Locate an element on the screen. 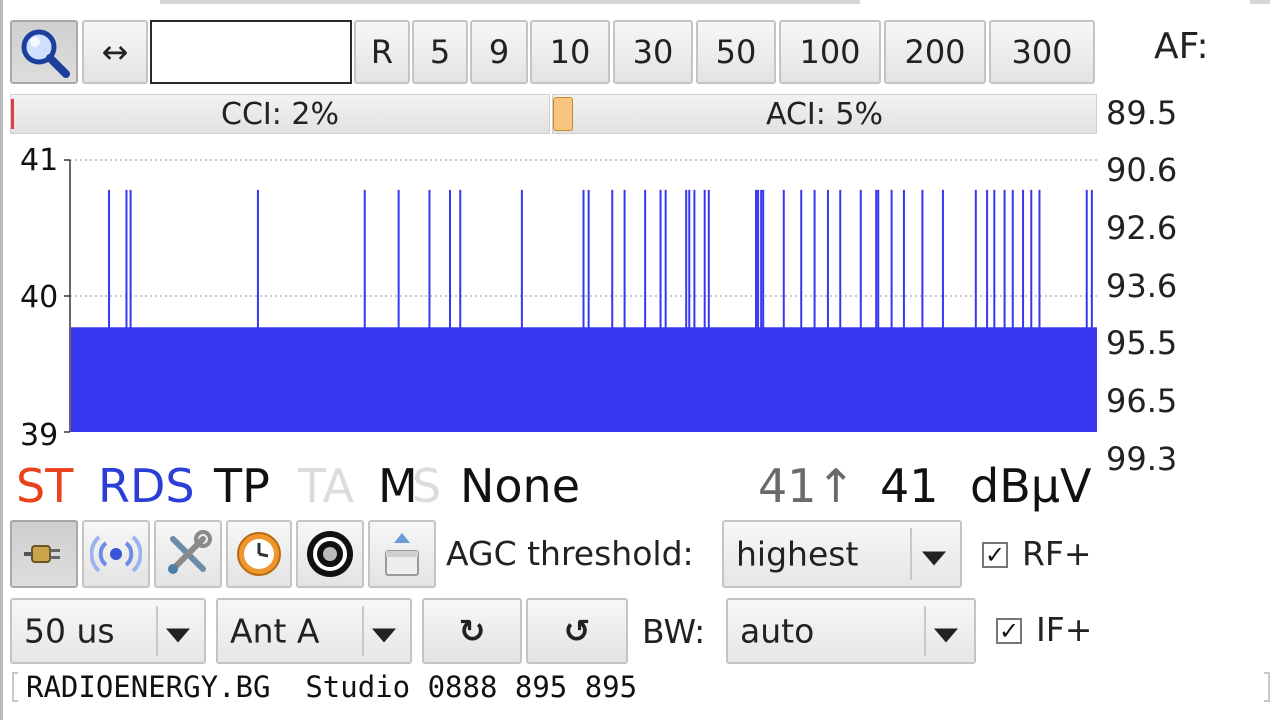 The image size is (1280, 720). scheduler-button is located at coordinates (259, 554).